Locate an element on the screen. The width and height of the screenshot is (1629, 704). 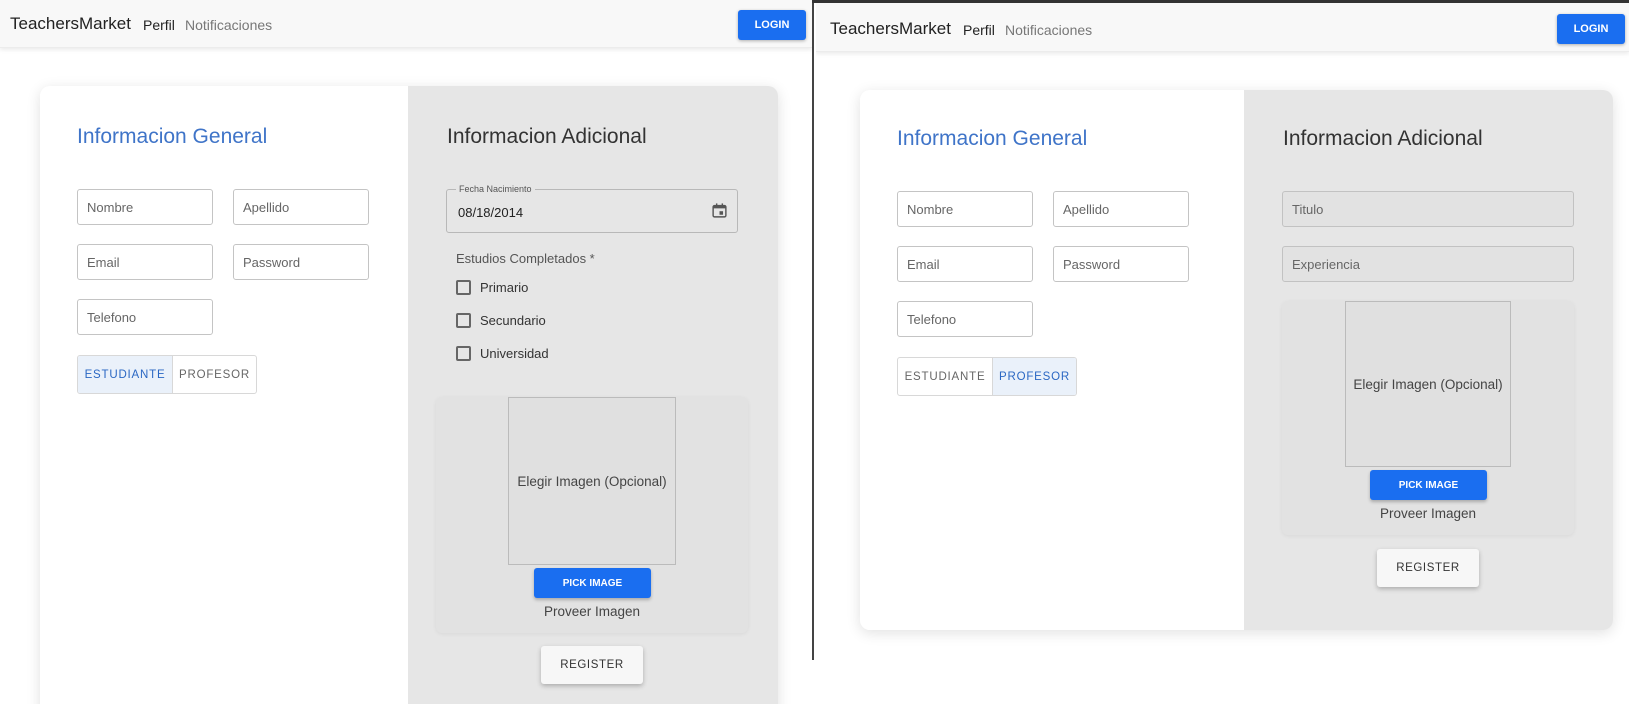
check-universidad: Universidad is located at coordinates (502, 353).